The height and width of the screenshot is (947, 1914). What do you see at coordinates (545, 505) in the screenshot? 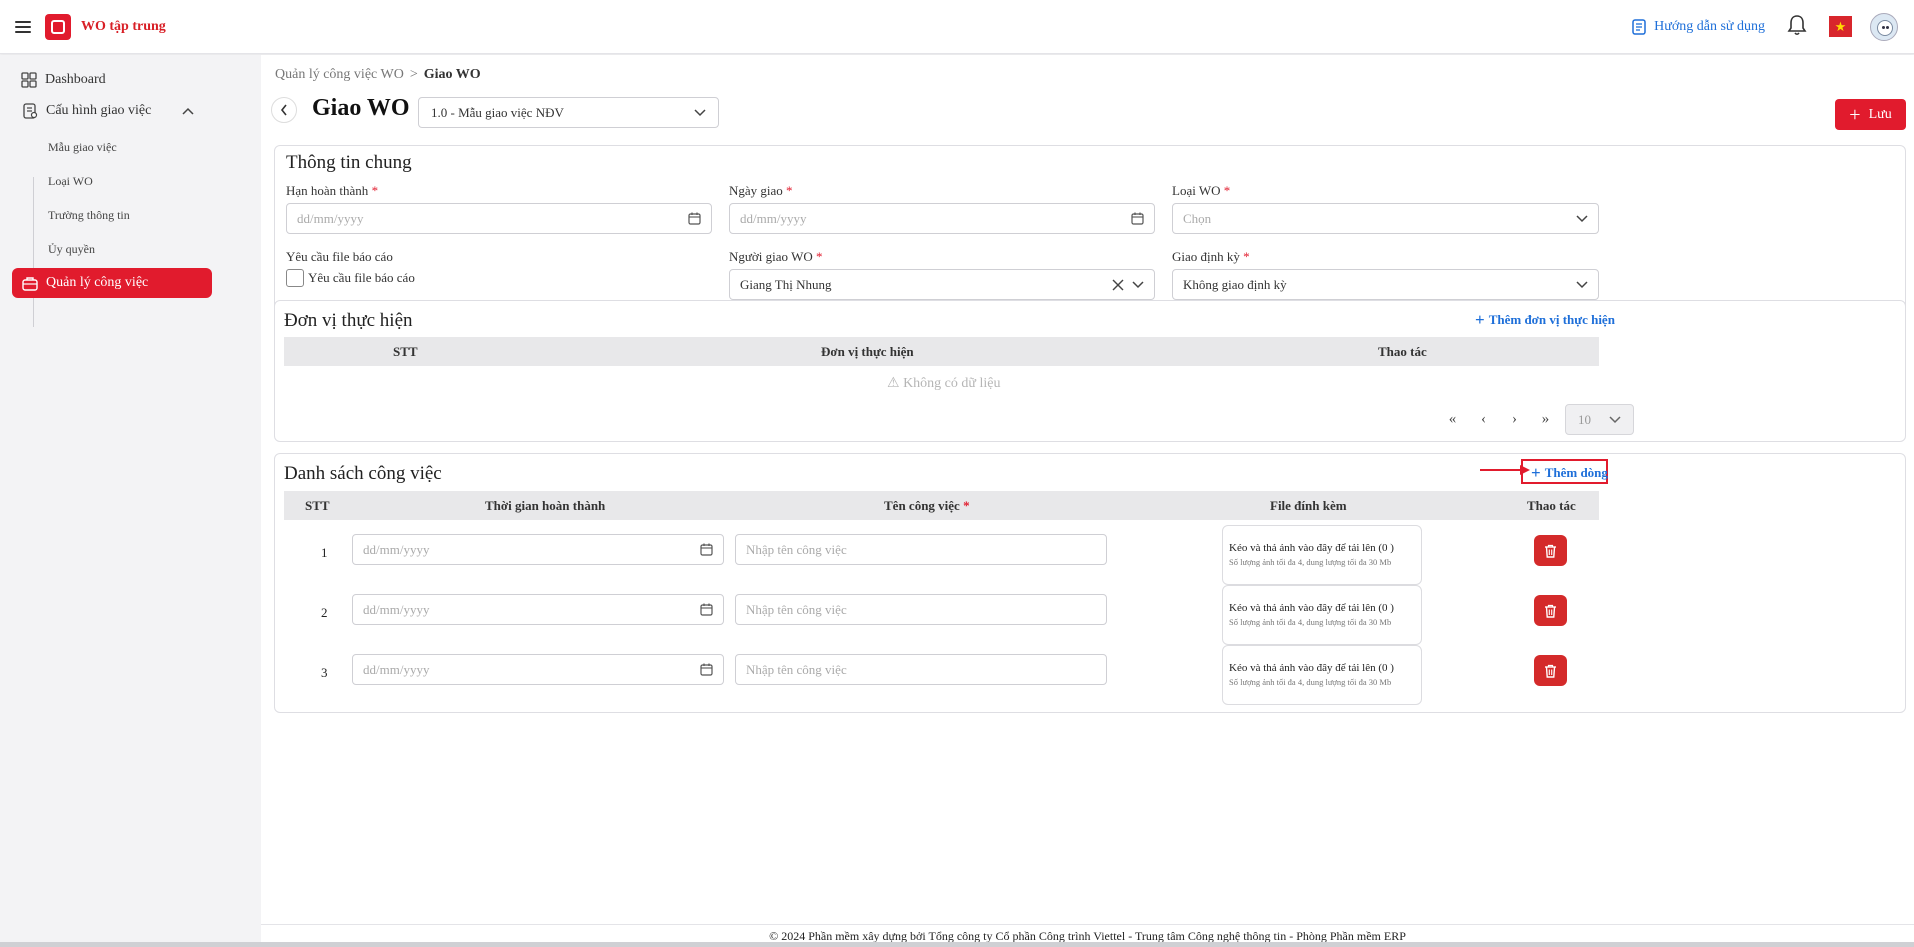
I see `column-header-deadline: Thời gian hoàn thành` at bounding box center [545, 505].